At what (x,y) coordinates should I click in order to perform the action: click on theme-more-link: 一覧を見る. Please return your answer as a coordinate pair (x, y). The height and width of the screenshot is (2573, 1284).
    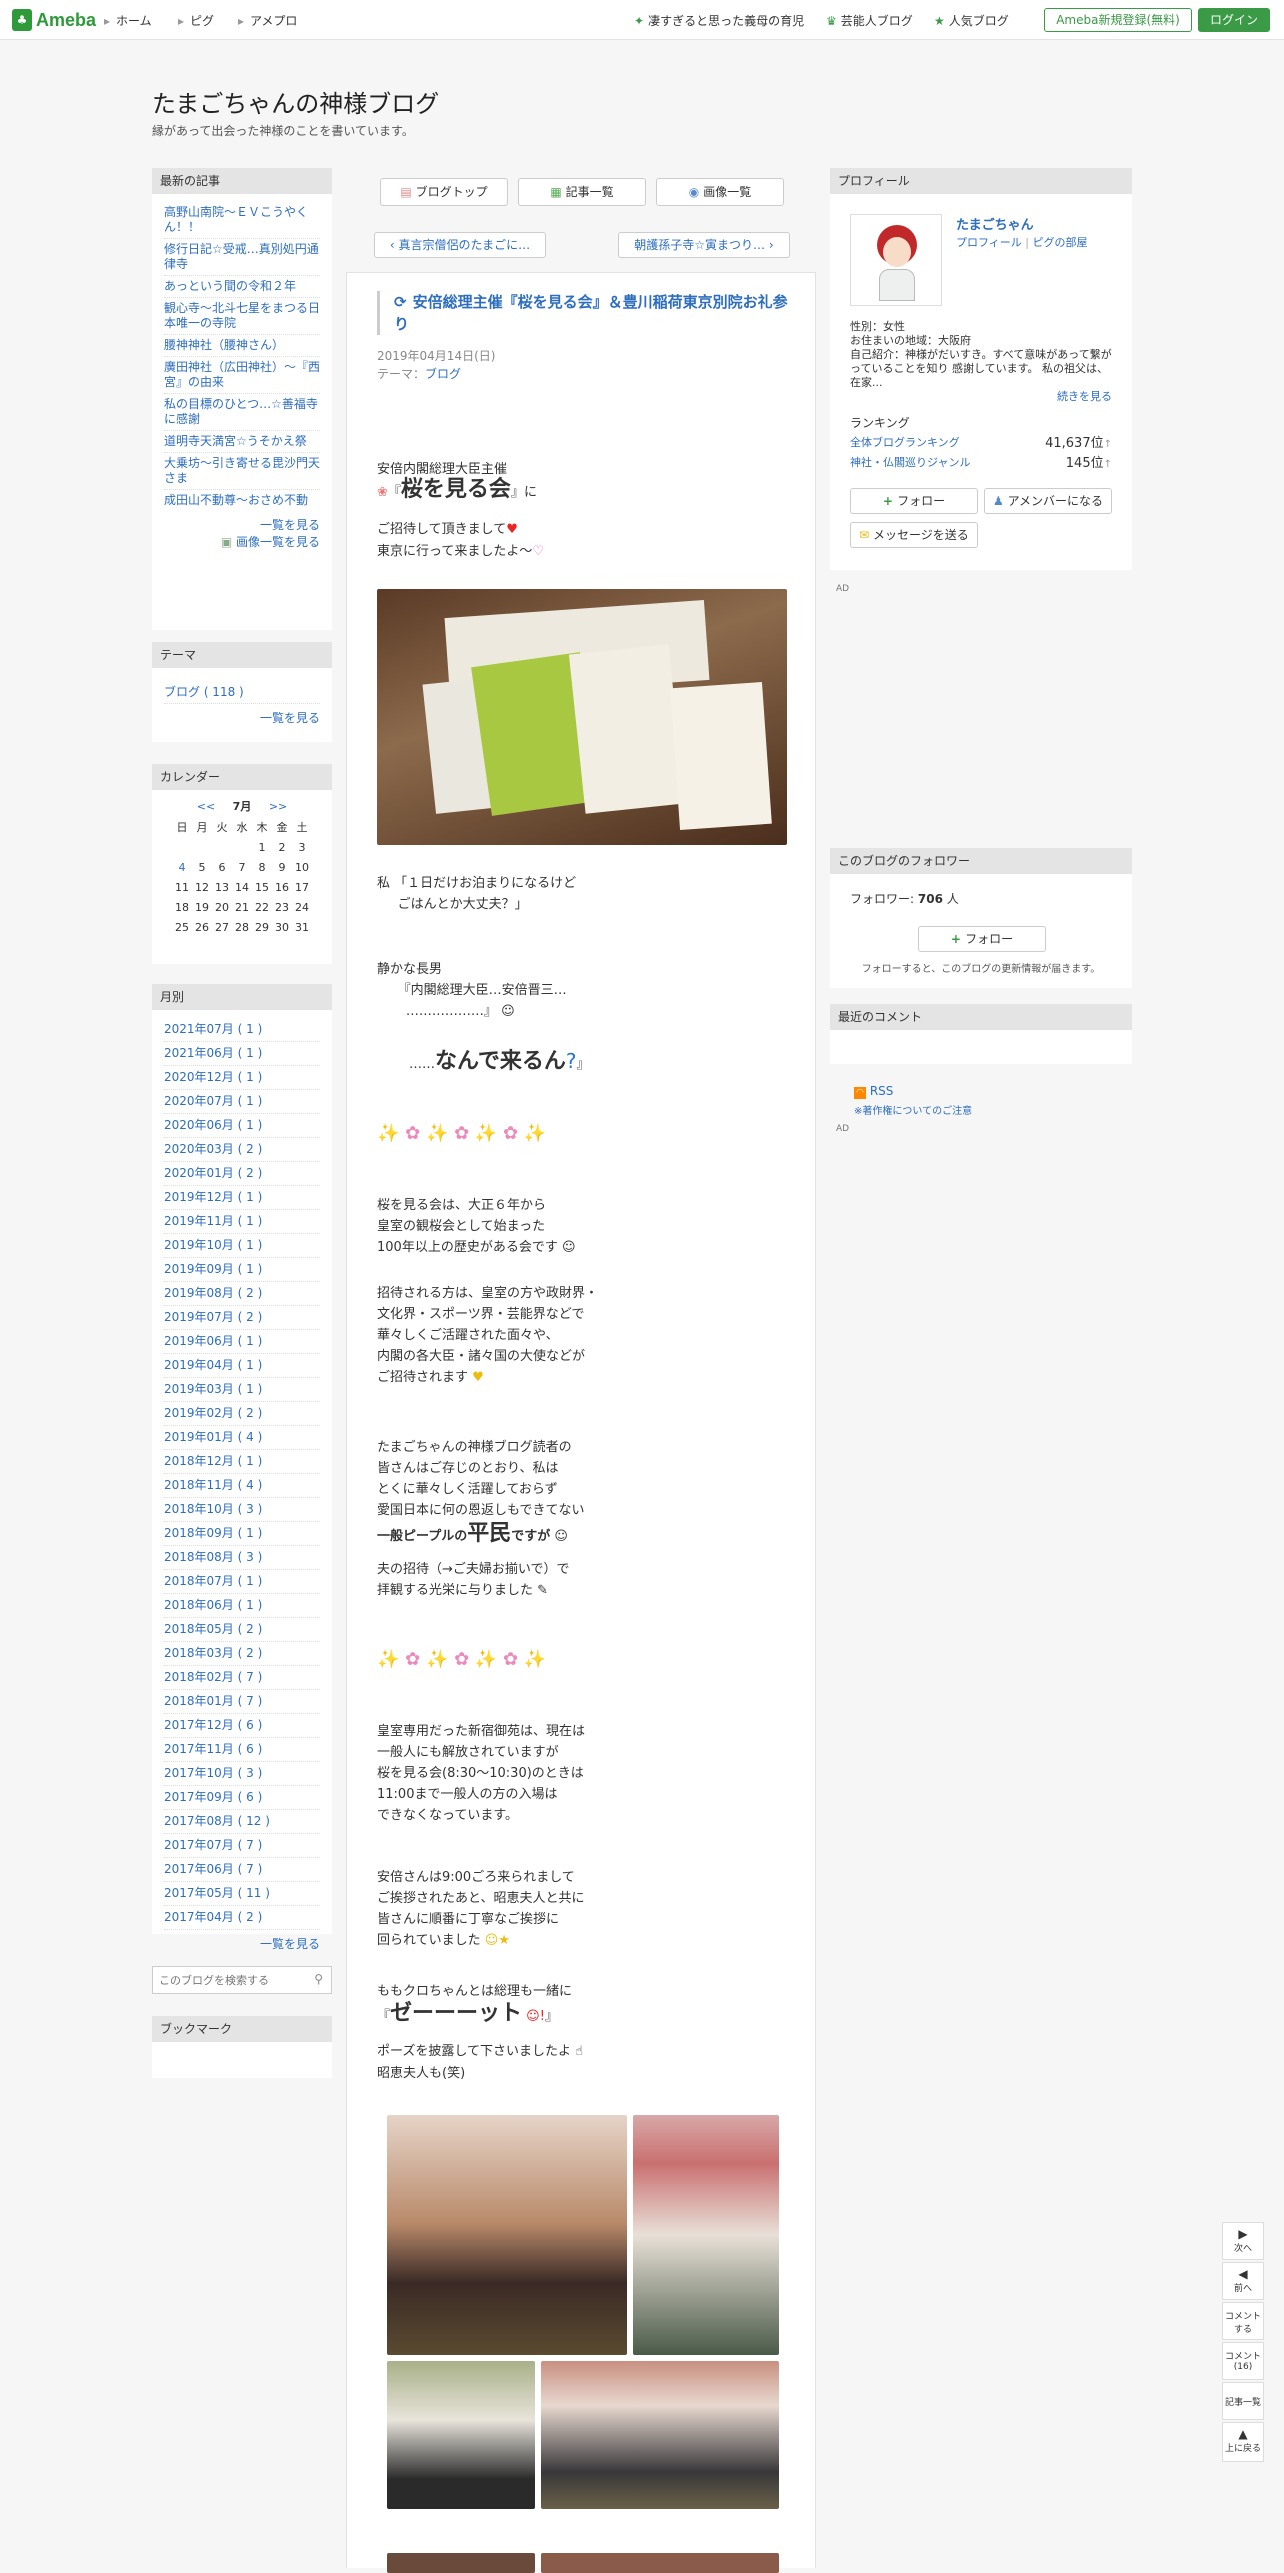
    Looking at the image, I should click on (242, 718).